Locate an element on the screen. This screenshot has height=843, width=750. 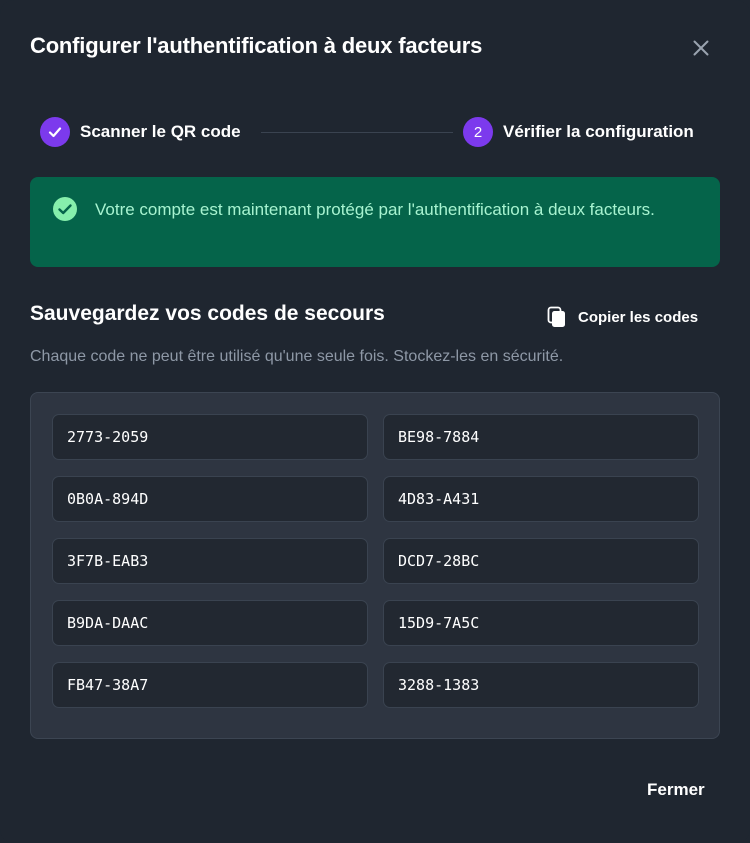
backup-codes-title: Sauvegardez vos codes de secours is located at coordinates (207, 313).